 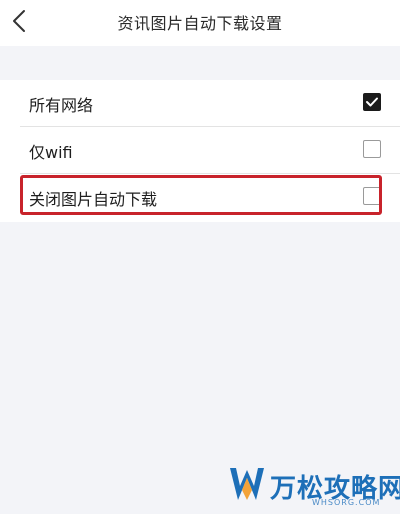 What do you see at coordinates (247, 486) in the screenshot?
I see `w-logo-icon` at bounding box center [247, 486].